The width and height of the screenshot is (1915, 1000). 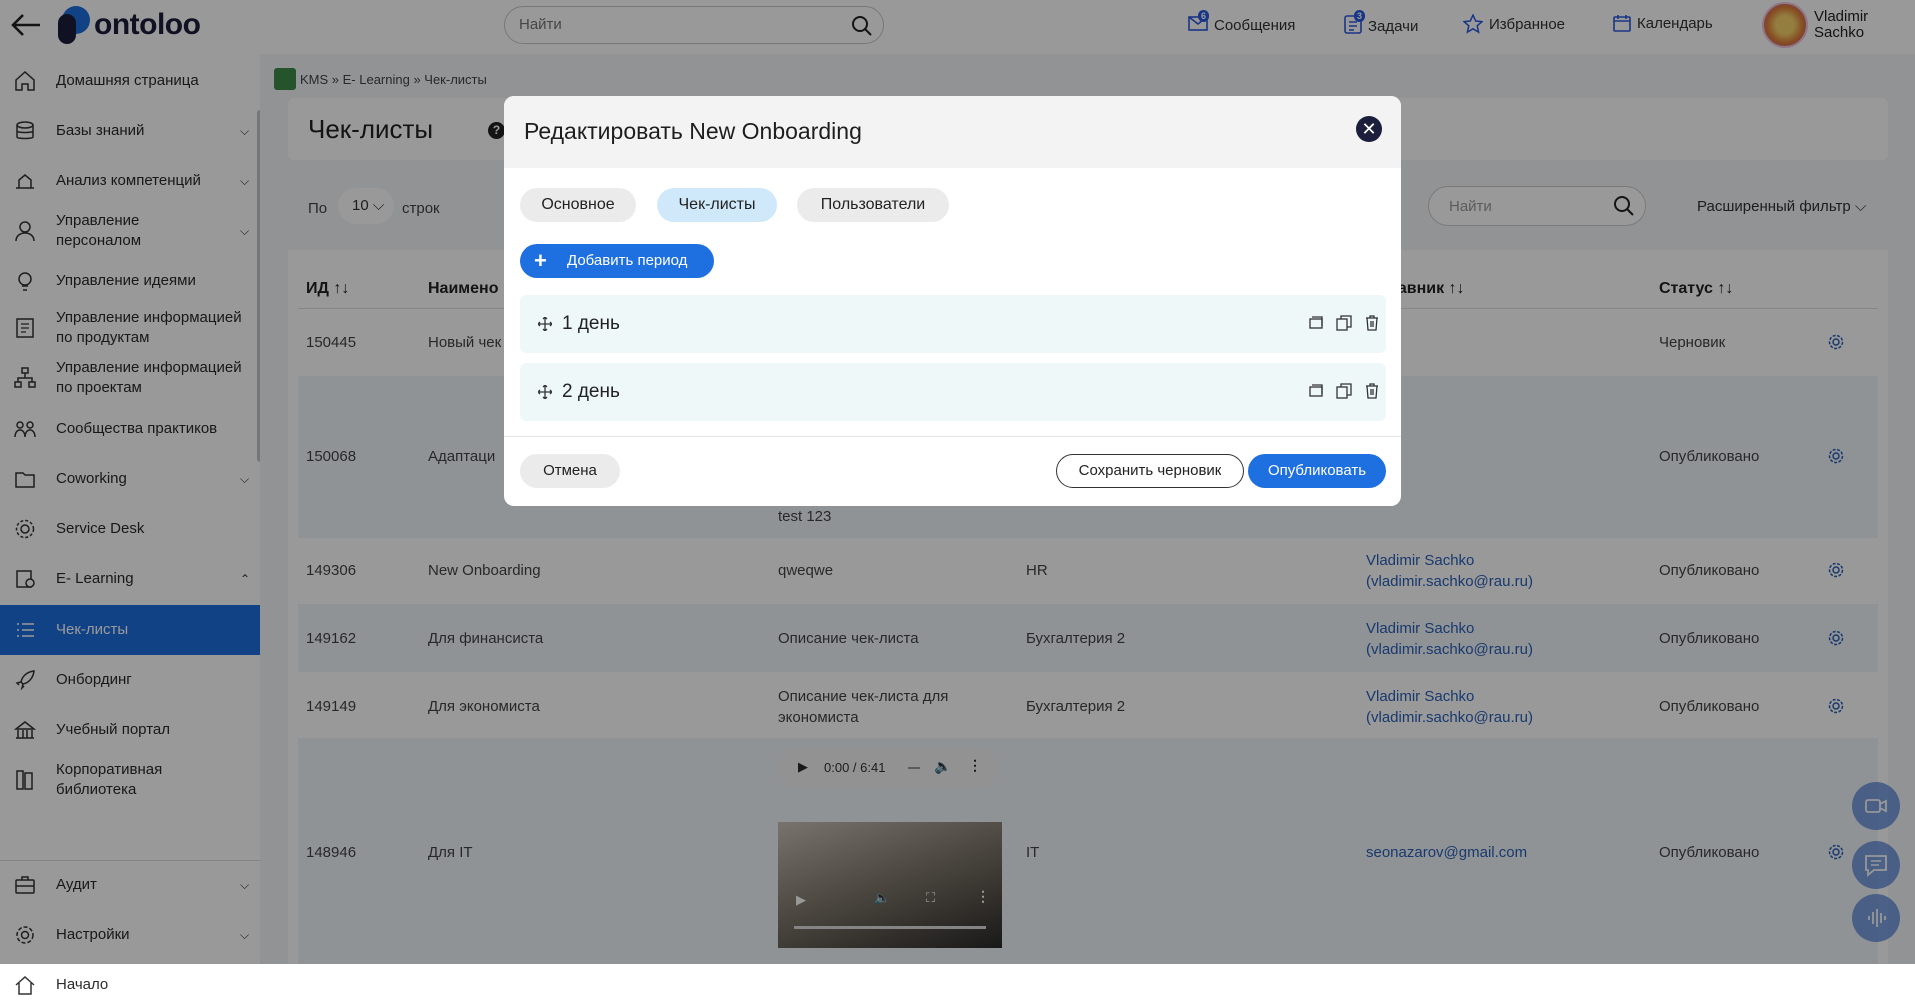 What do you see at coordinates (627, 260) in the screenshot?
I see `add-period-label: Добавить период` at bounding box center [627, 260].